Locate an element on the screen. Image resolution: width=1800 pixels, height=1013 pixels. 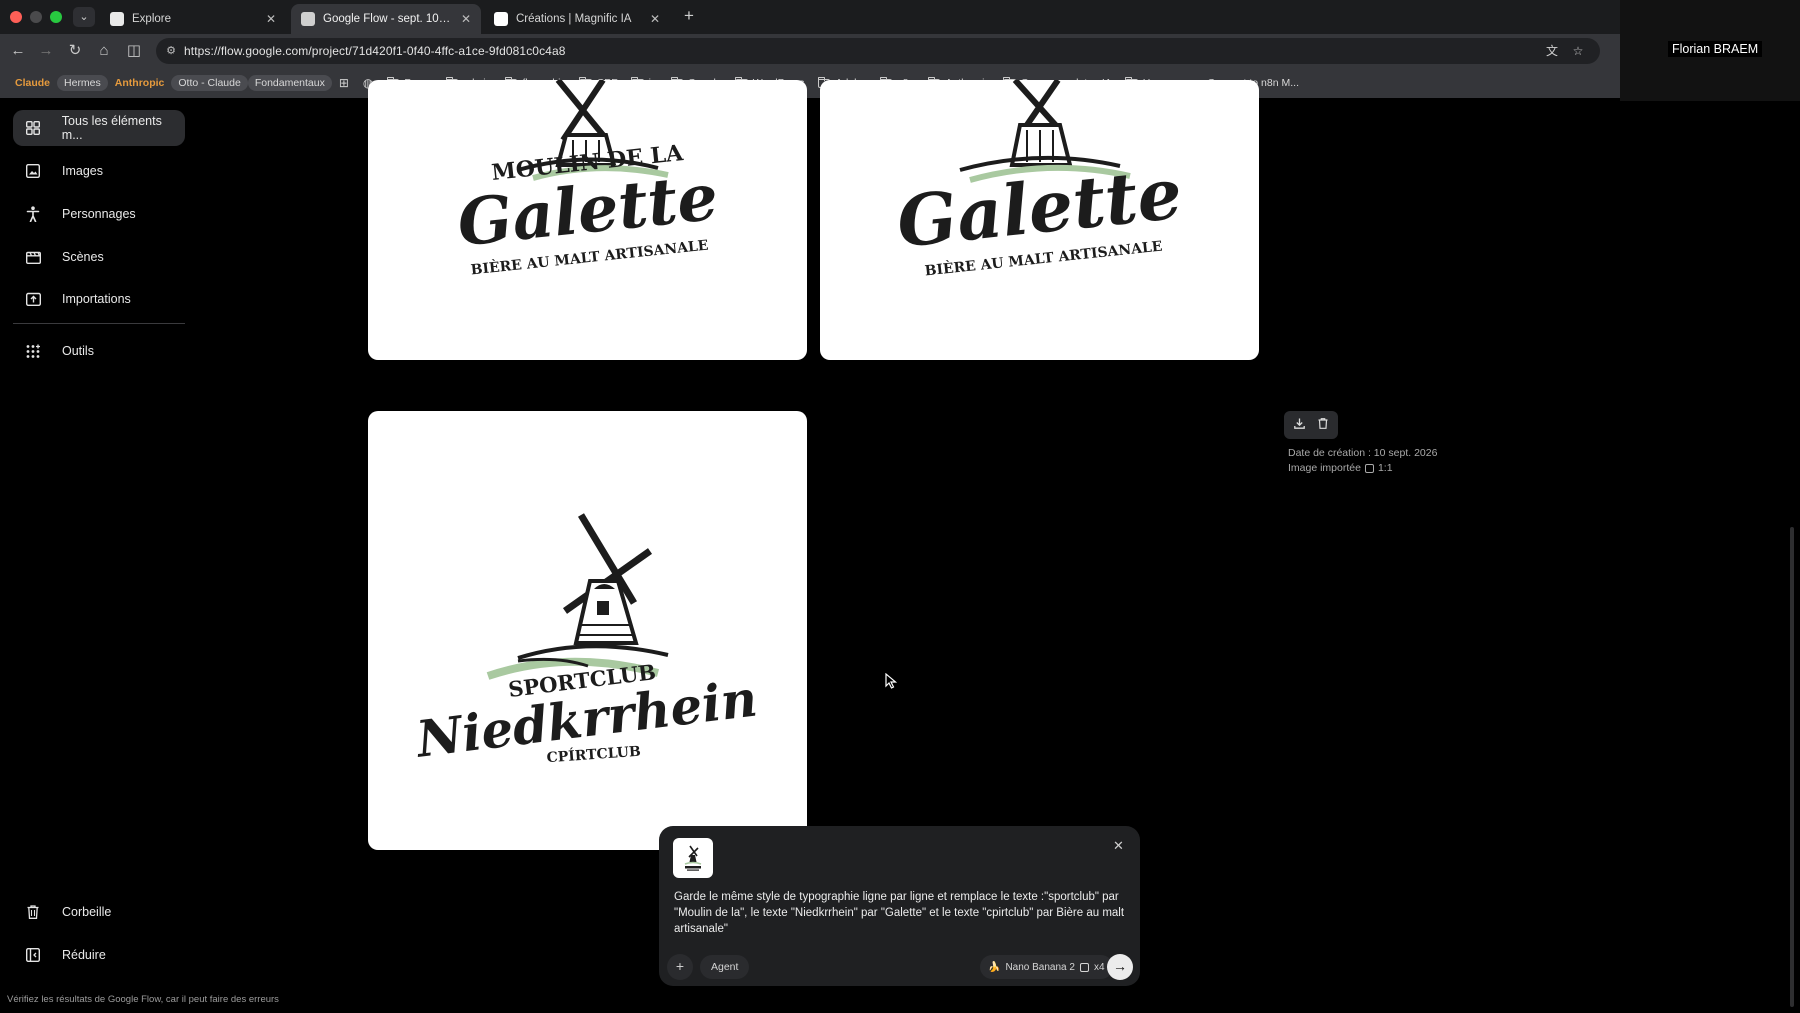
aspect-ratio-value: 1:1 is located at coordinates (1385, 468).